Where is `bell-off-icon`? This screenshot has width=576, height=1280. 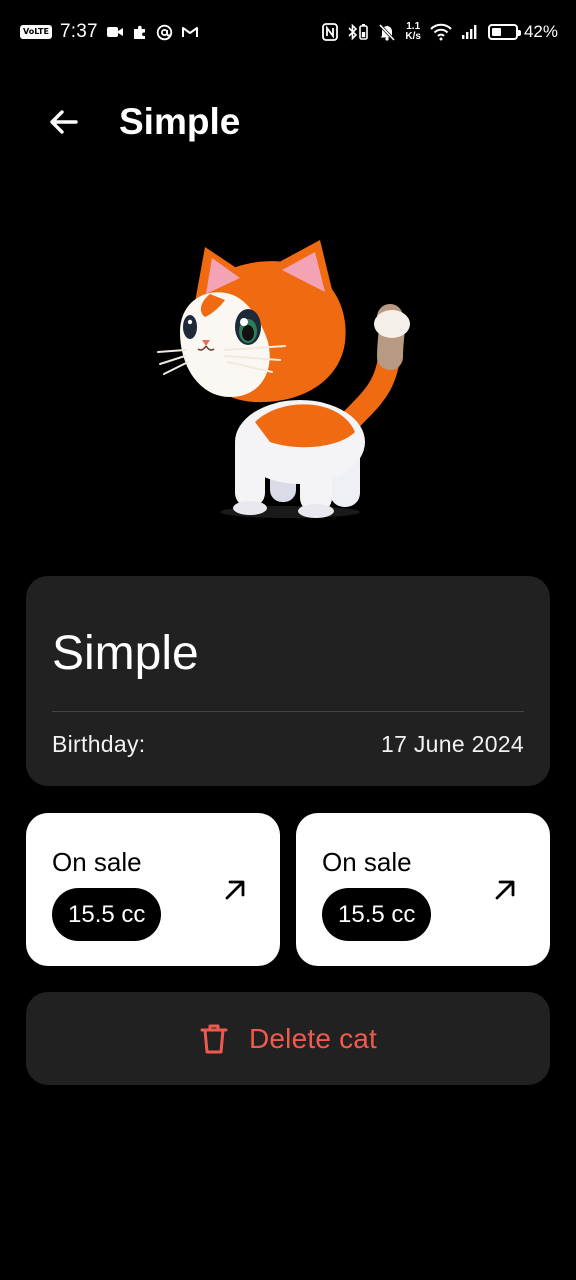 bell-off-icon is located at coordinates (387, 32).